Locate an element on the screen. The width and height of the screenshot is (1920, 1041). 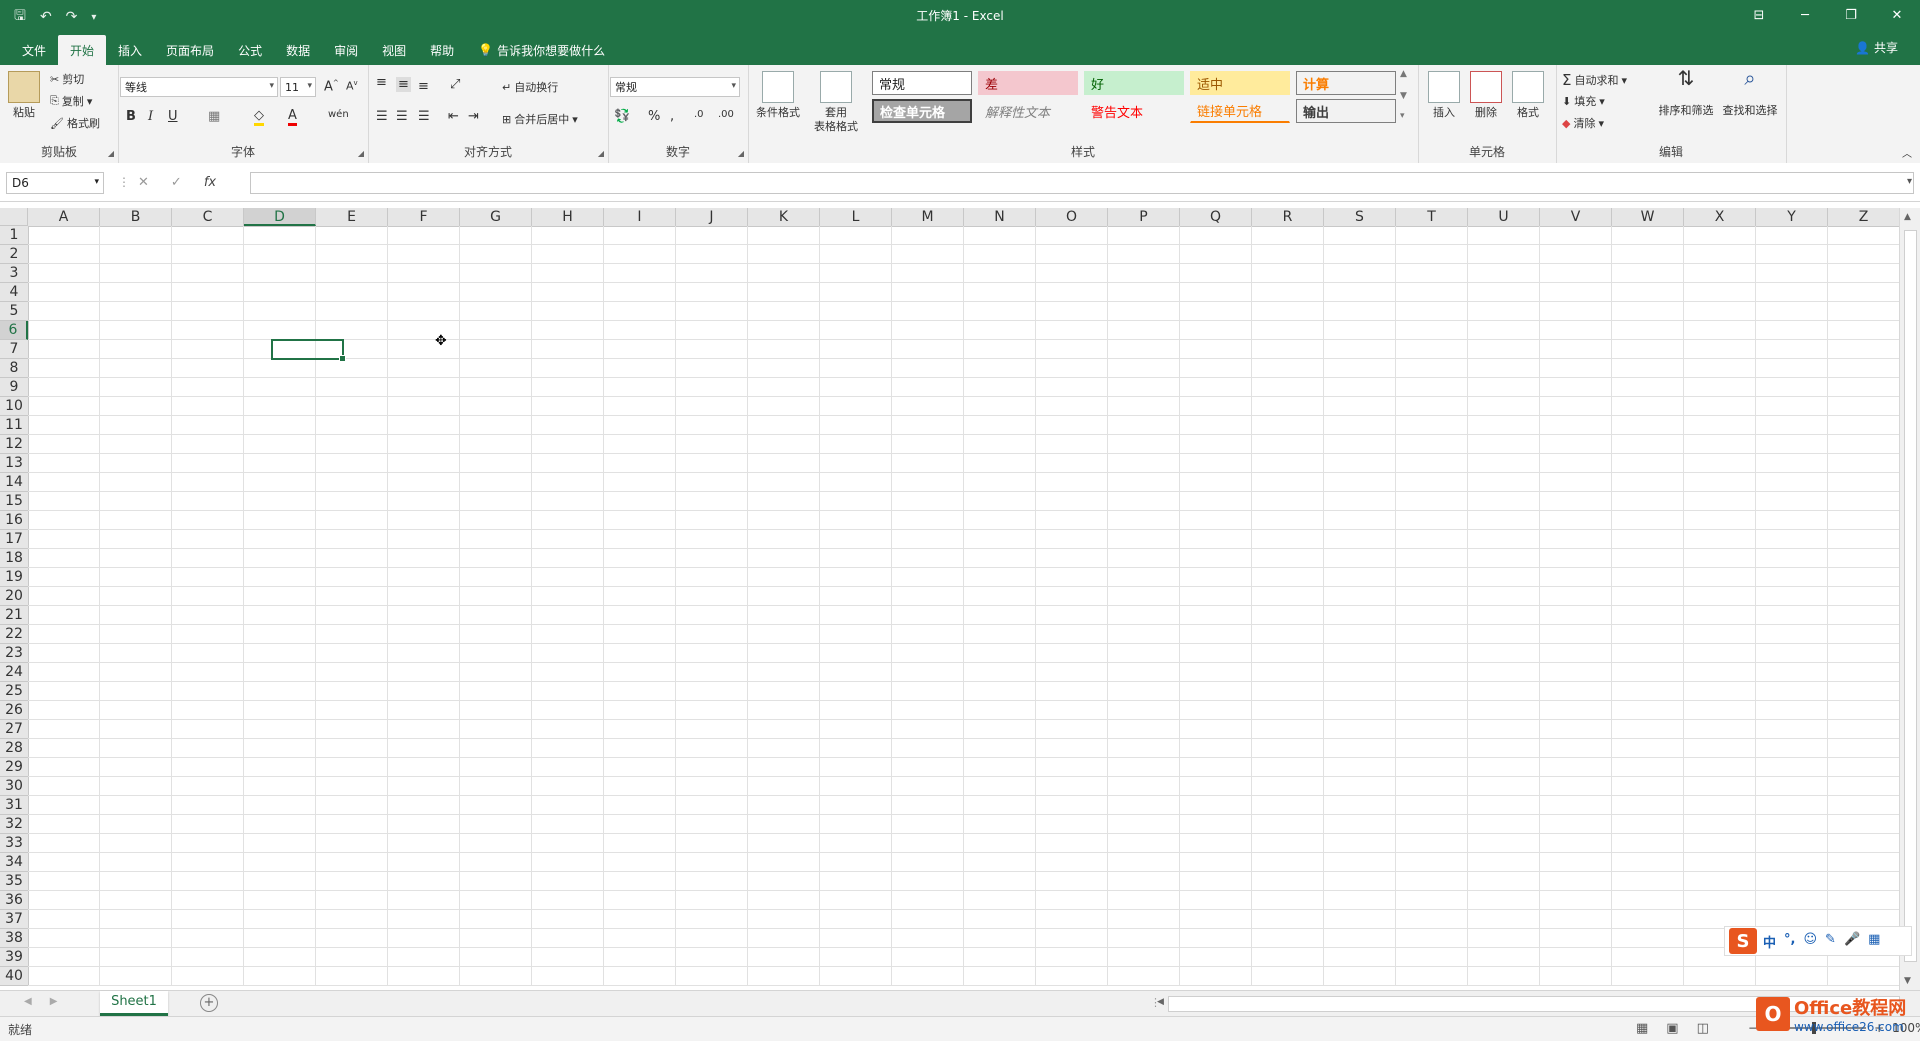
scroll-left-icon: ◀ is located at coordinates (1160, 1002).